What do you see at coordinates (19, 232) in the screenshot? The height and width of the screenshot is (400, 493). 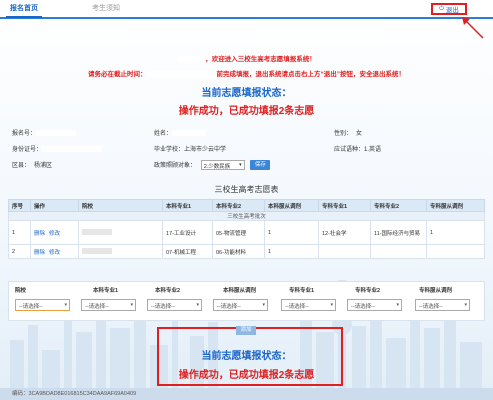 I see `row-index: 1` at bounding box center [19, 232].